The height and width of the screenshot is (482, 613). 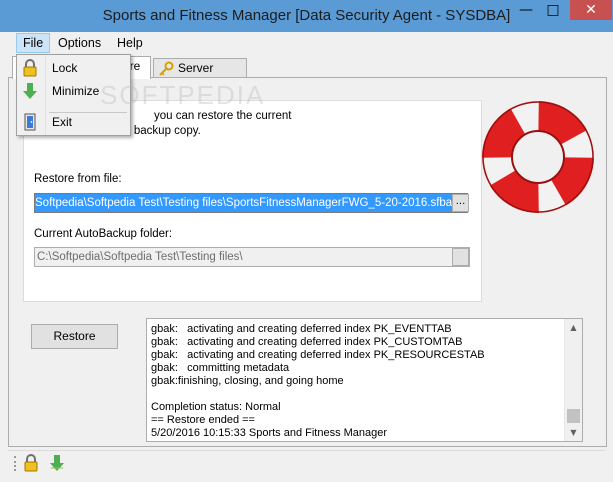 What do you see at coordinates (591, 10) in the screenshot?
I see `close-button: ✕` at bounding box center [591, 10].